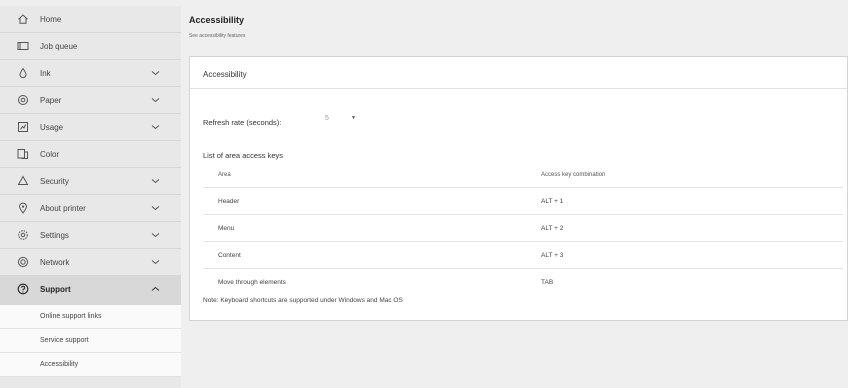 Image resolution: width=848 pixels, height=388 pixels. What do you see at coordinates (552, 201) in the screenshot?
I see `access-key-cell: ALT + 1` at bounding box center [552, 201].